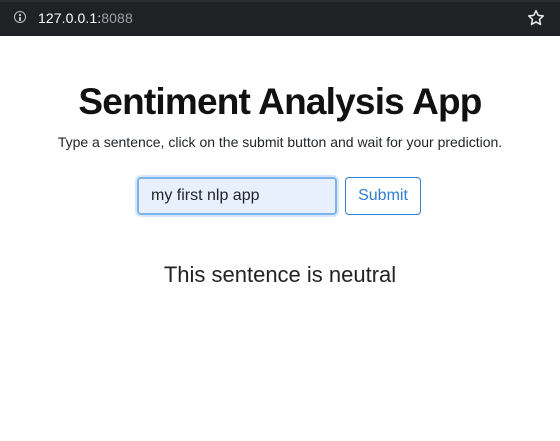 This screenshot has height=441, width=560. I want to click on url-field: 127.0.0.1:8088, so click(85, 18).